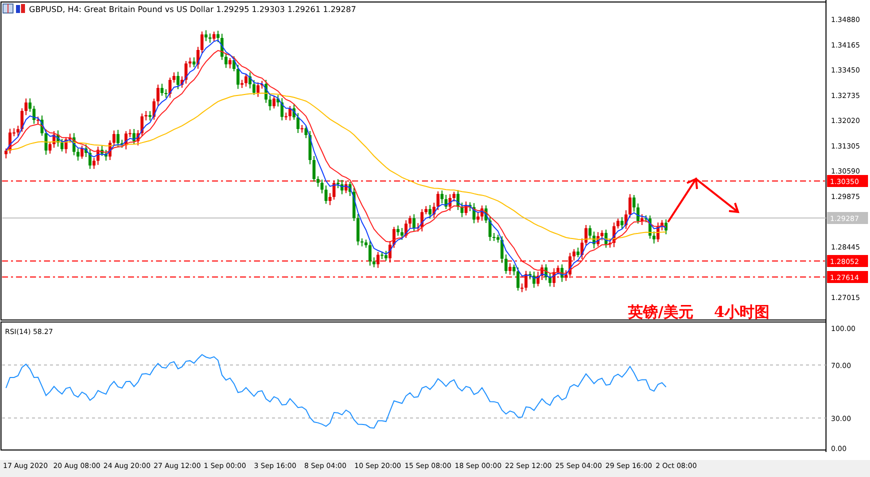 Image resolution: width=870 pixels, height=477 pixels. Describe the element at coordinates (192, 9) in the screenshot. I see `chart-title: GBPUSD, H4: Great Britain Pound vs US Dollar 1.29295 1.29303 1.29261 1.29287` at that location.